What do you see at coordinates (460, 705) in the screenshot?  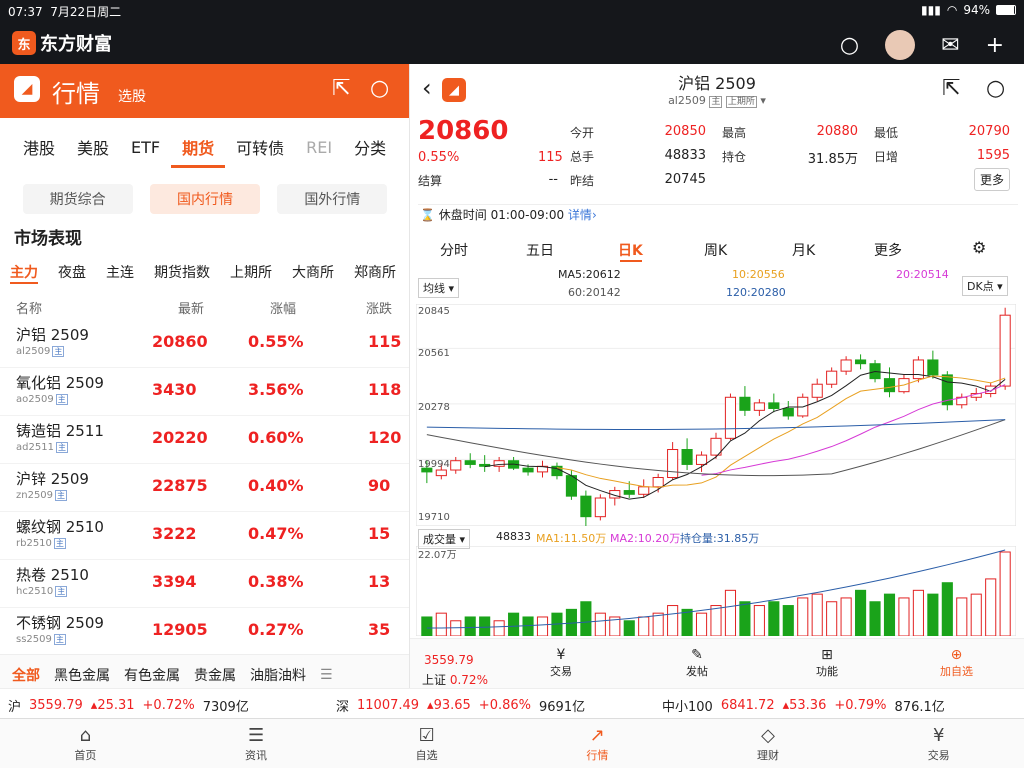 I see `index-sz: 深 11007.49 ▴93.65 +0.86% 9691亿` at bounding box center [460, 705].